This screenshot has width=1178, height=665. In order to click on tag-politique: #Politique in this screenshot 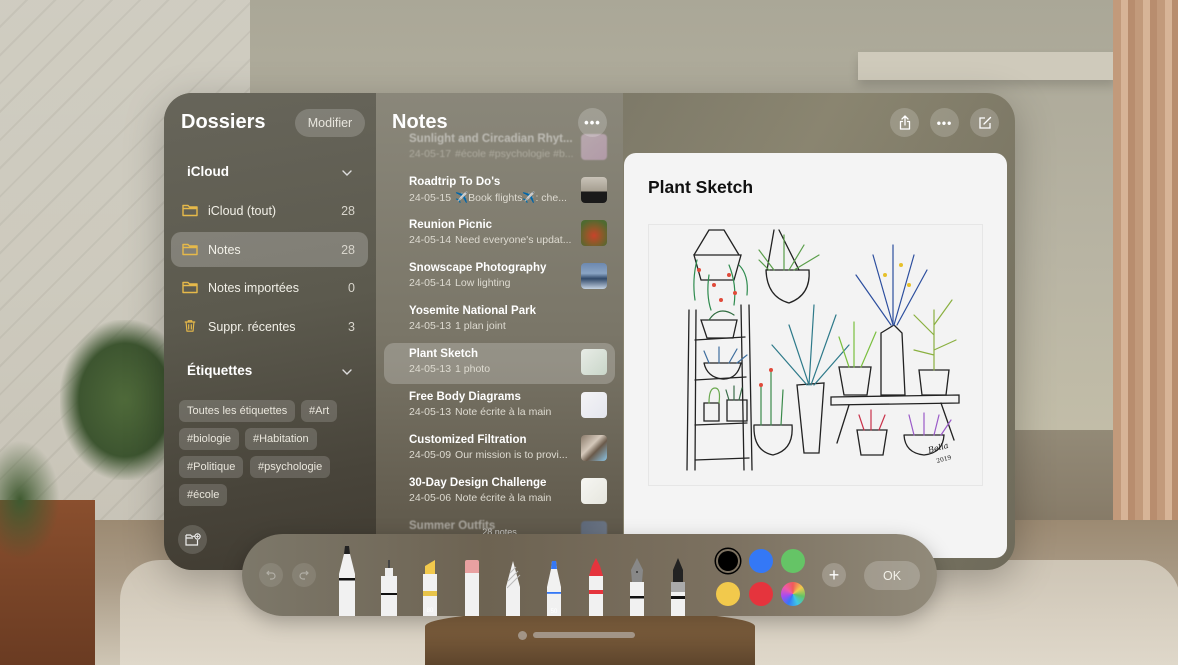, I will do `click(211, 467)`.